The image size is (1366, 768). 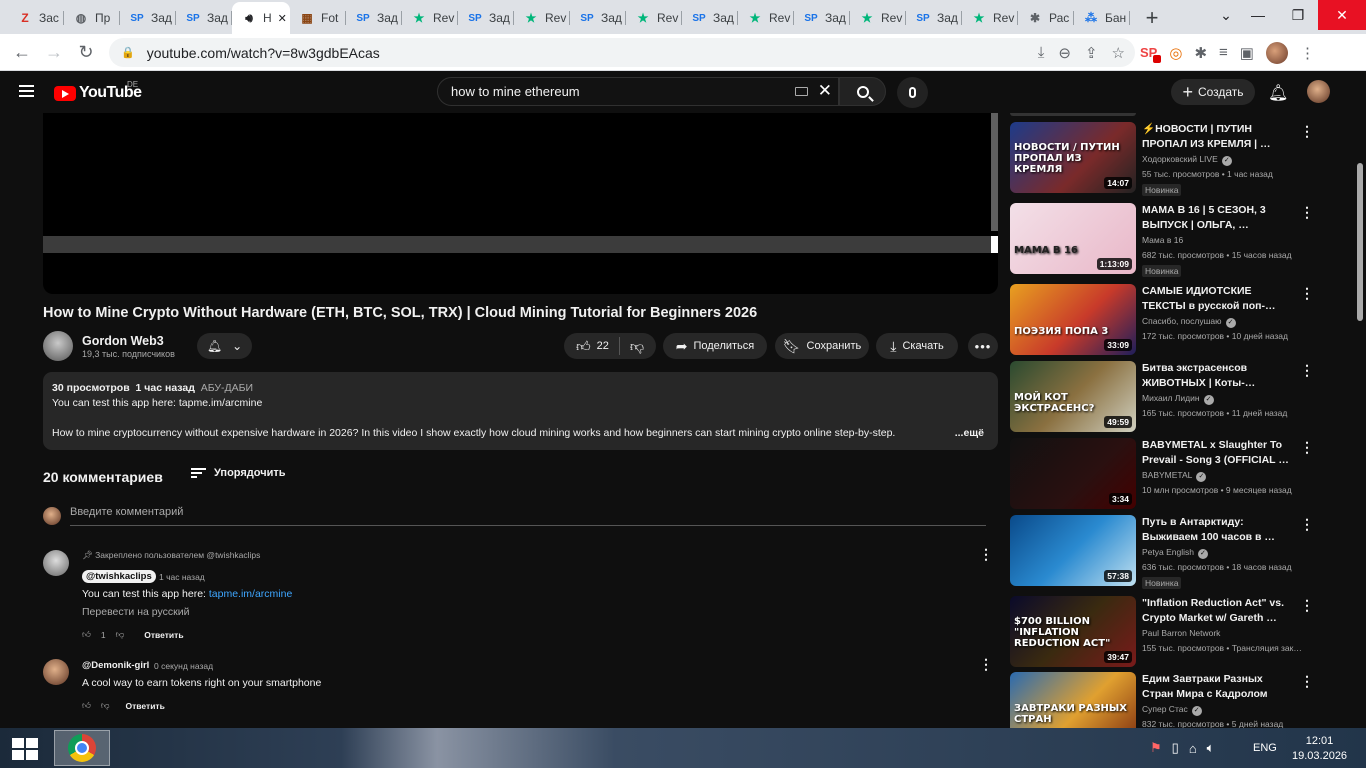 What do you see at coordinates (1258, 15) in the screenshot?
I see `minimize-button: —` at bounding box center [1258, 15].